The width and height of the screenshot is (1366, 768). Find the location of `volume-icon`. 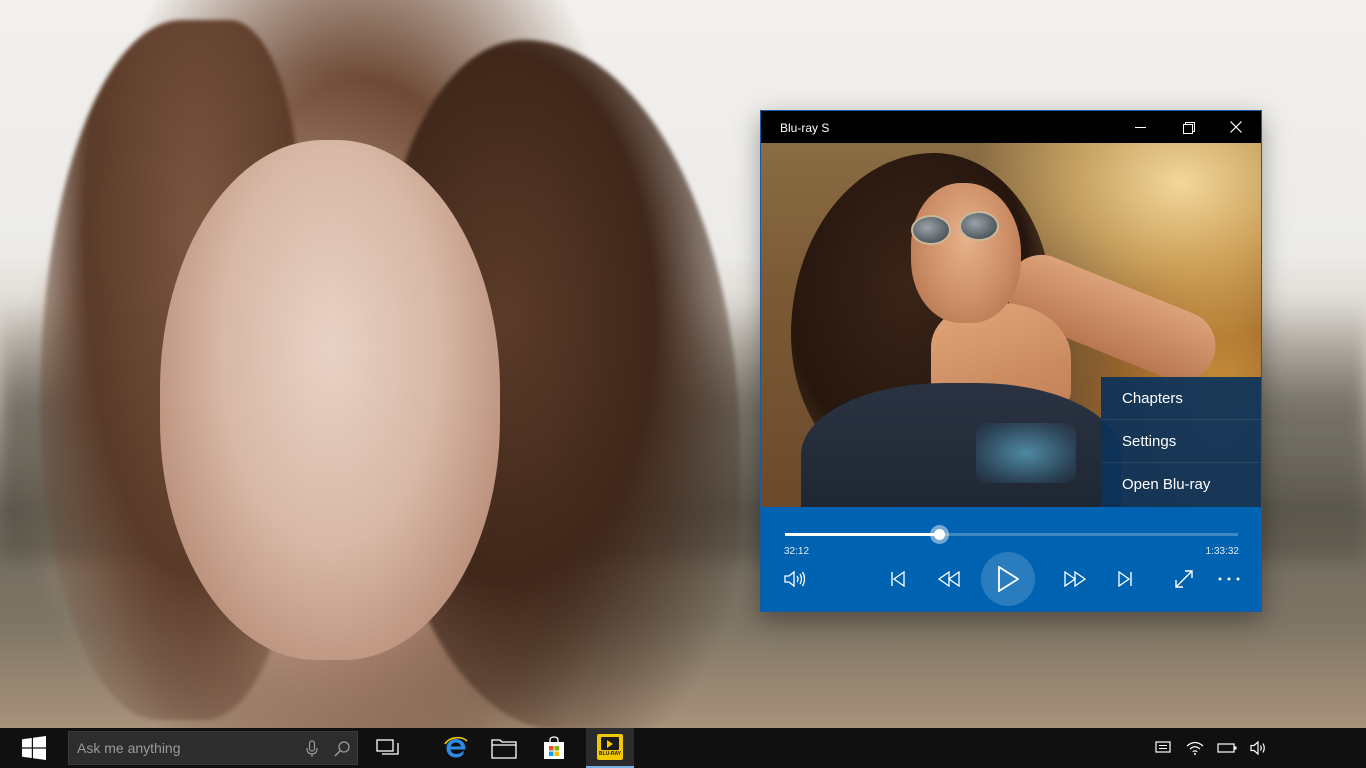

volume-icon is located at coordinates (795, 579).